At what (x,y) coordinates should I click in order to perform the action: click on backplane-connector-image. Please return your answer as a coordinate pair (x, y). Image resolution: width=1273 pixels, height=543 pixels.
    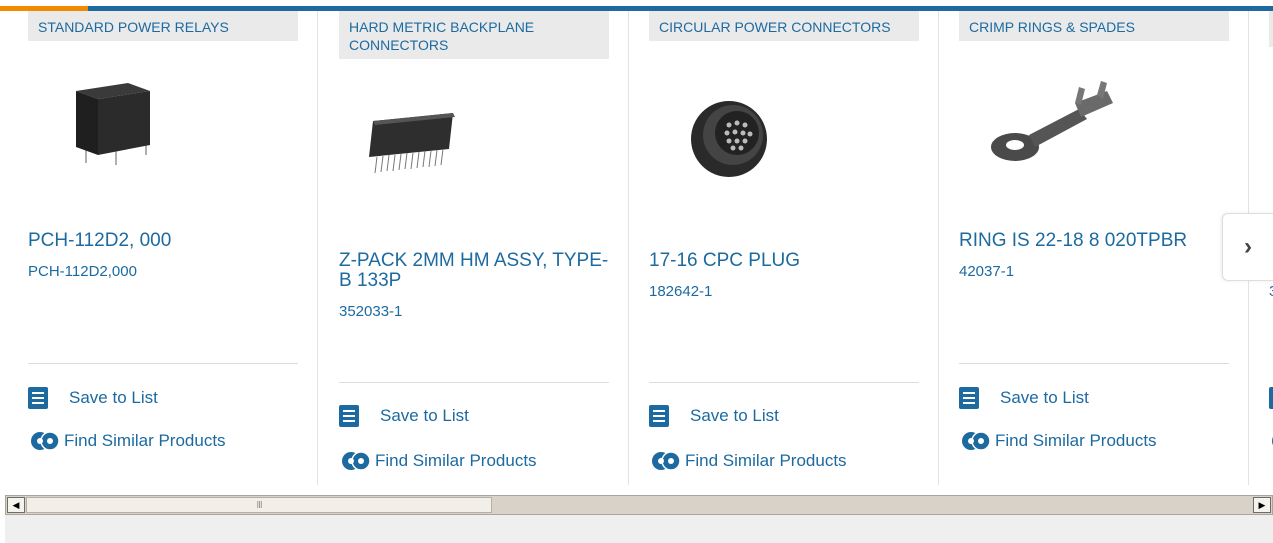
    Looking at the image, I should click on (413, 136).